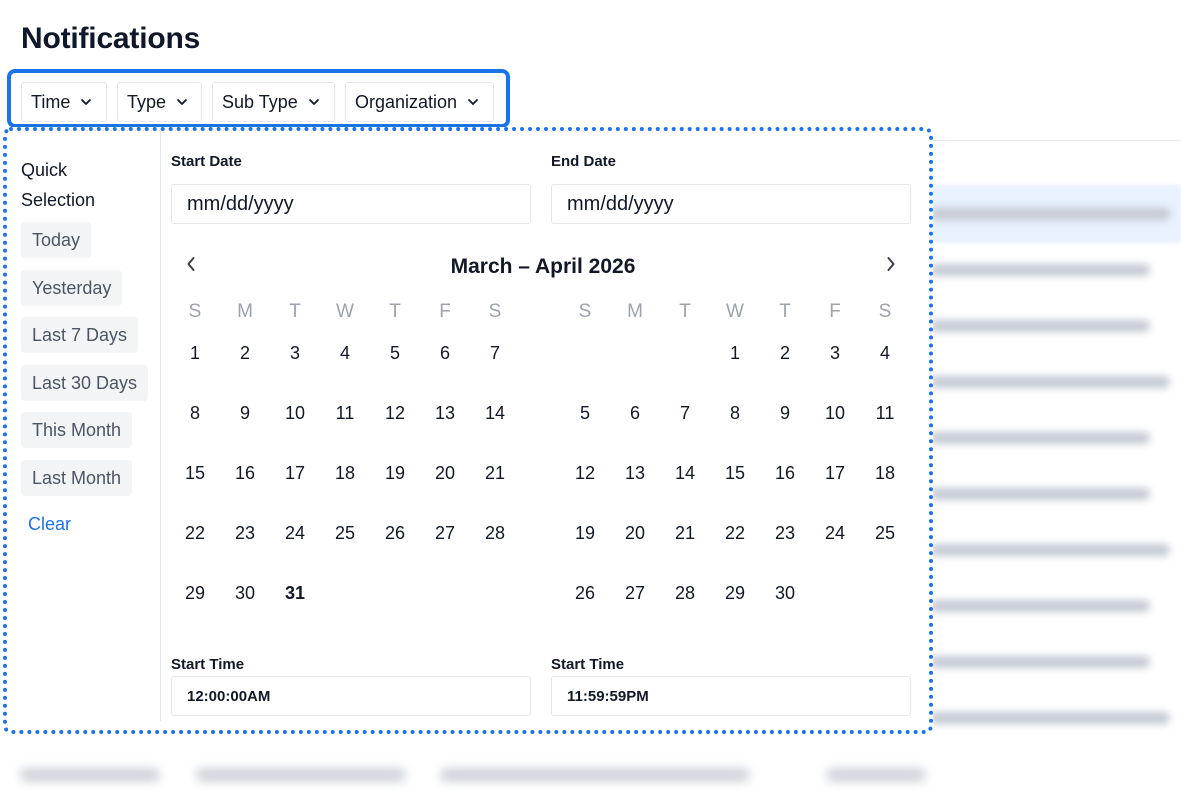 The image size is (1181, 812). I want to click on quick-this-month-button: This Month, so click(77, 430).